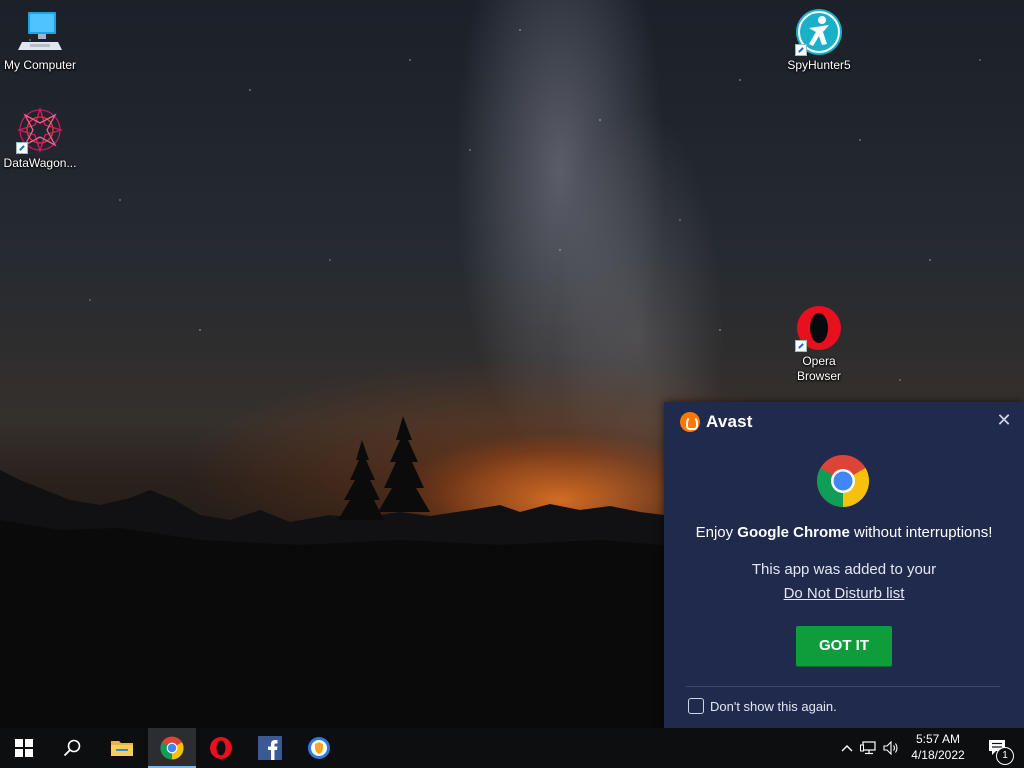  I want to click on taskbar-facebook, so click(270, 748).